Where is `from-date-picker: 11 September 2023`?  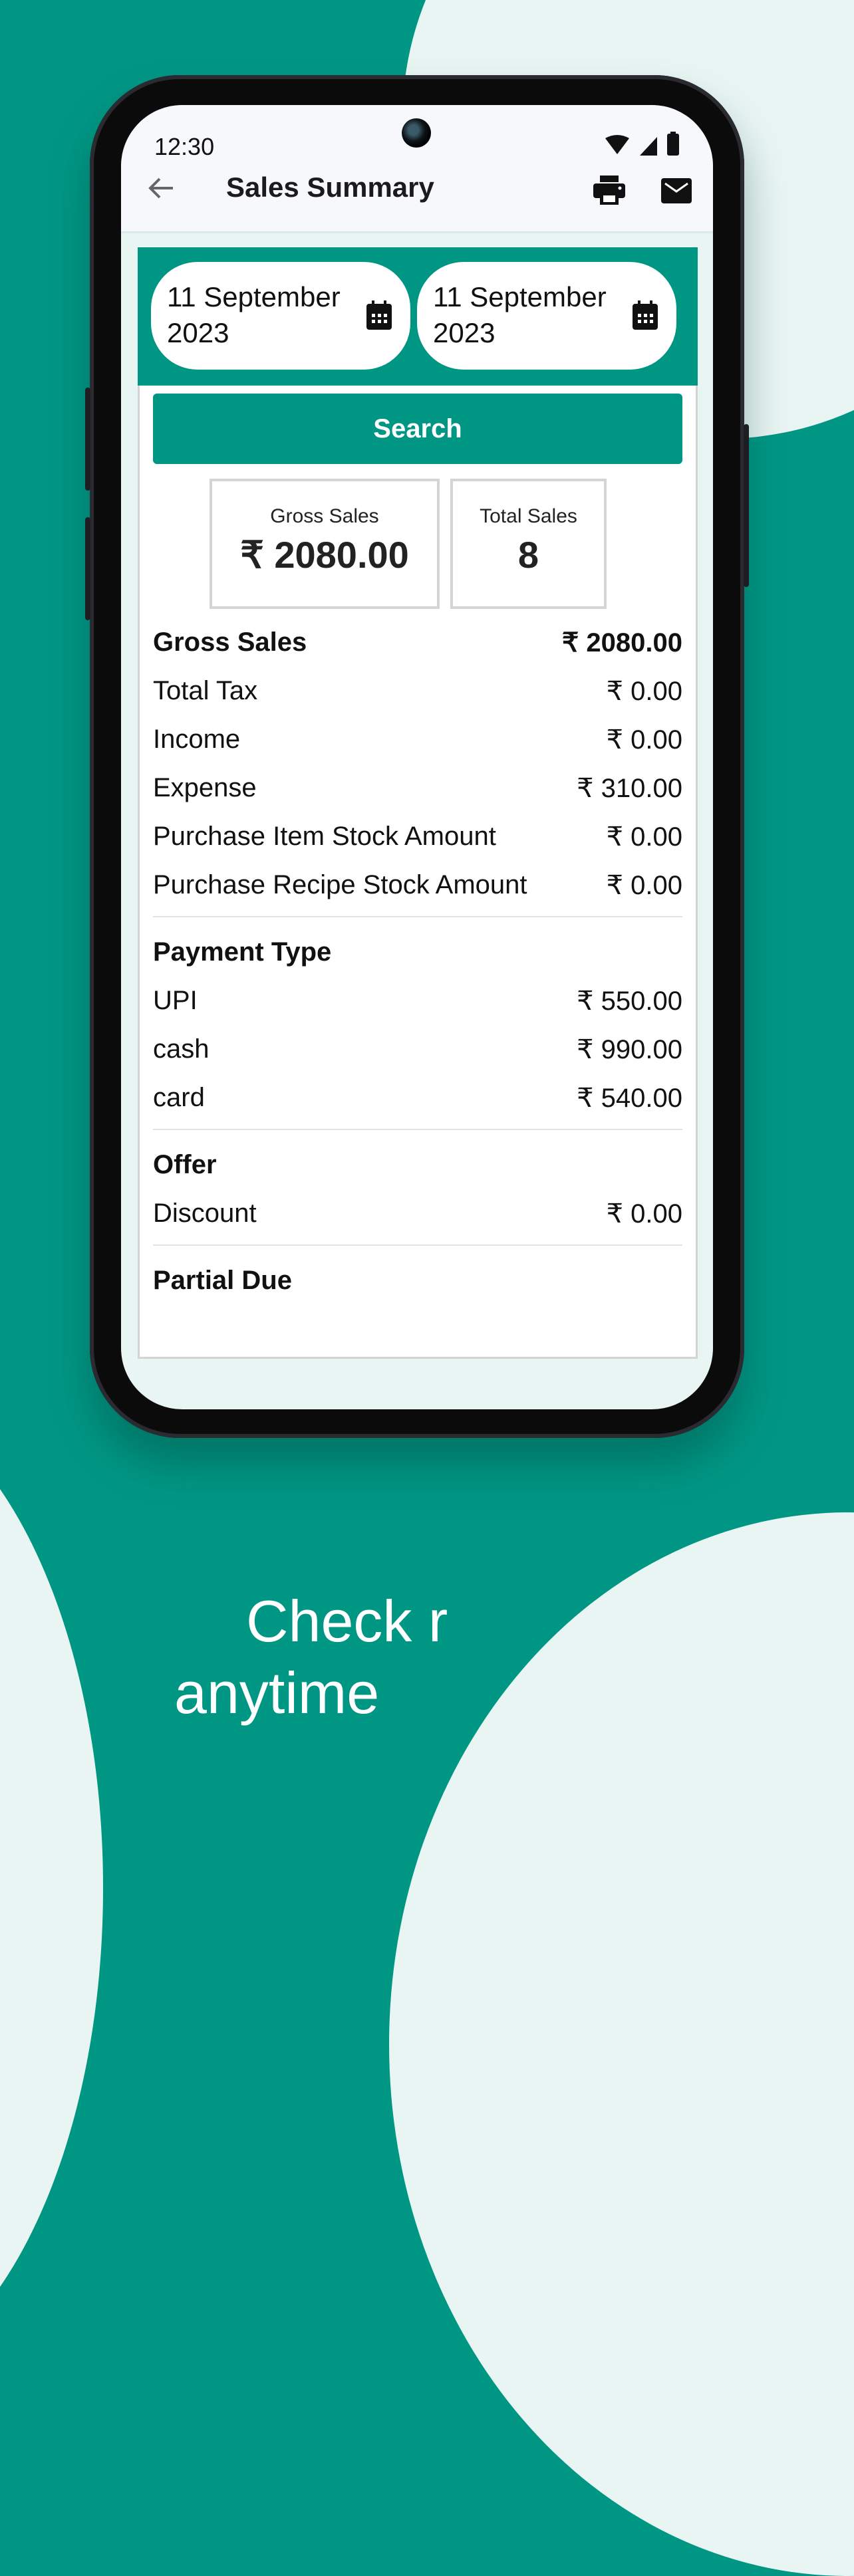
from-date-picker: 11 September 2023 is located at coordinates (280, 316).